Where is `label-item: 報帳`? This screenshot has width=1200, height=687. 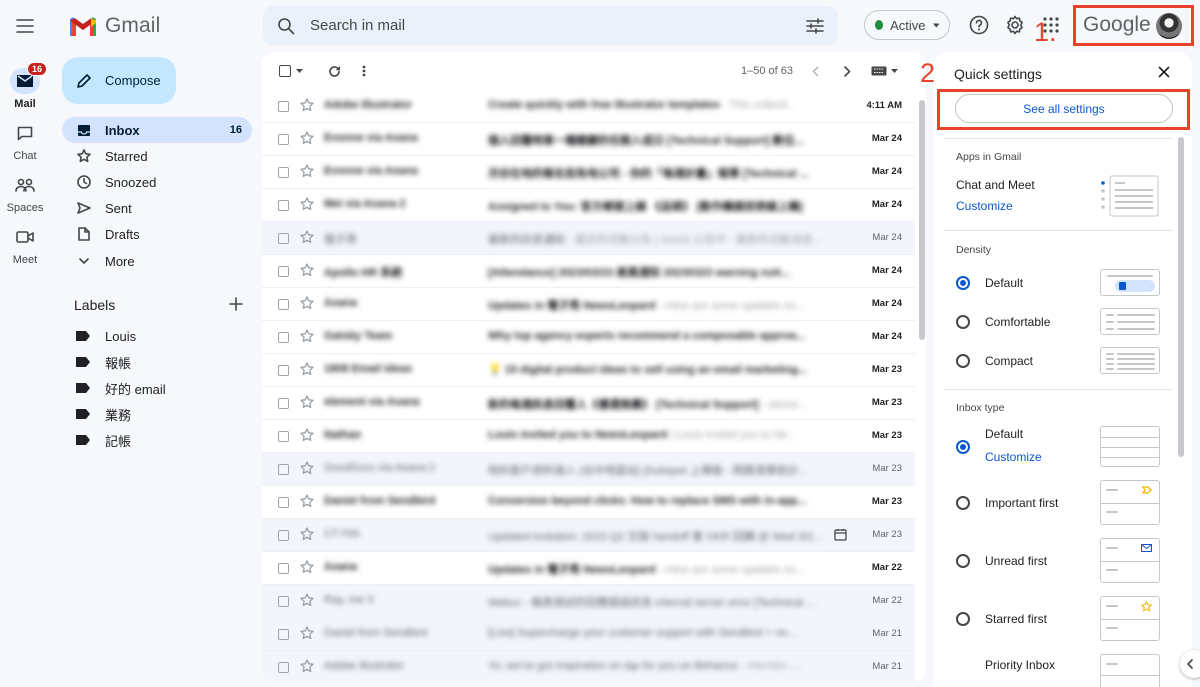 label-item: 報帳 is located at coordinates (103, 362).